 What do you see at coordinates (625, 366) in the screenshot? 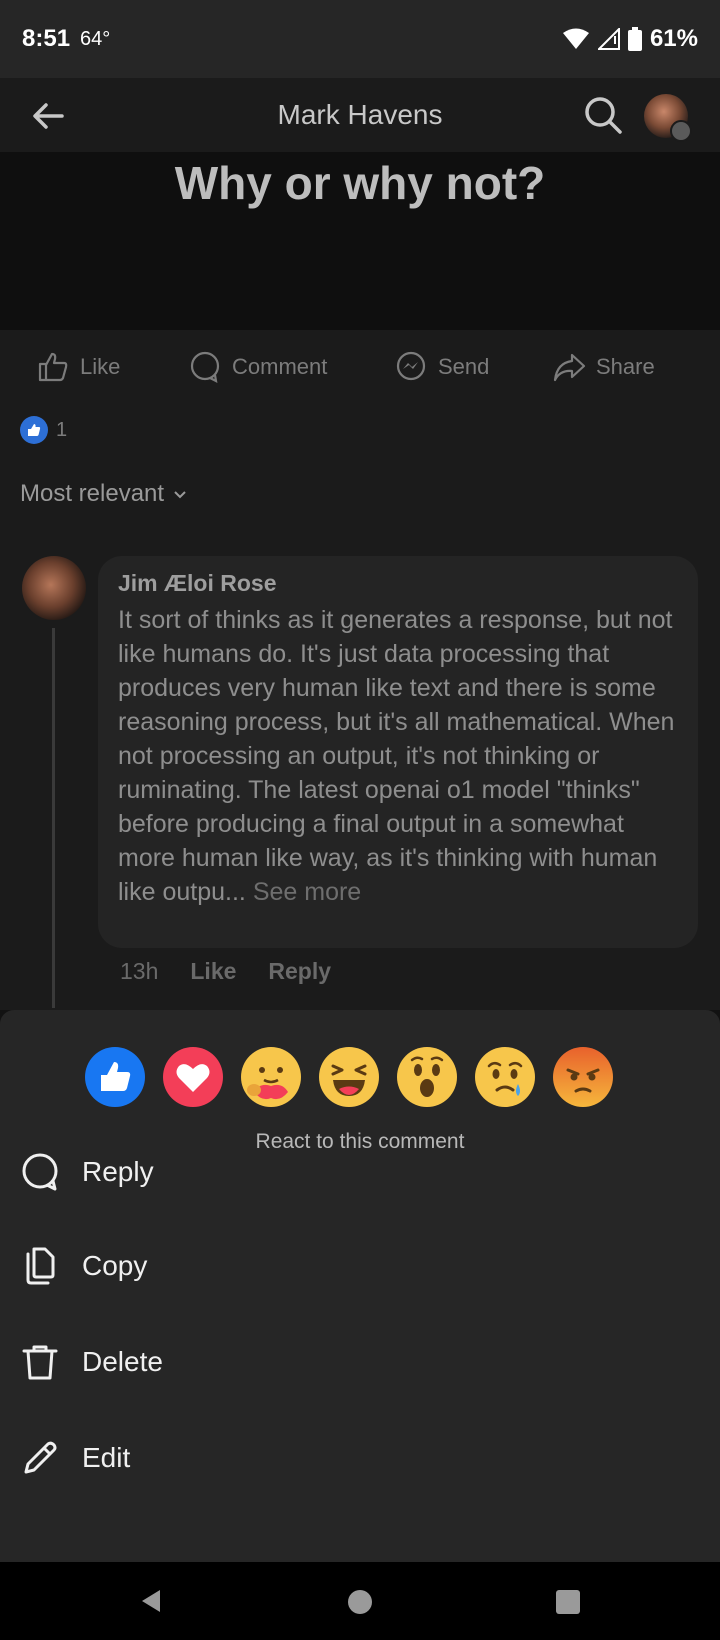
I see `share-label: Share` at bounding box center [625, 366].